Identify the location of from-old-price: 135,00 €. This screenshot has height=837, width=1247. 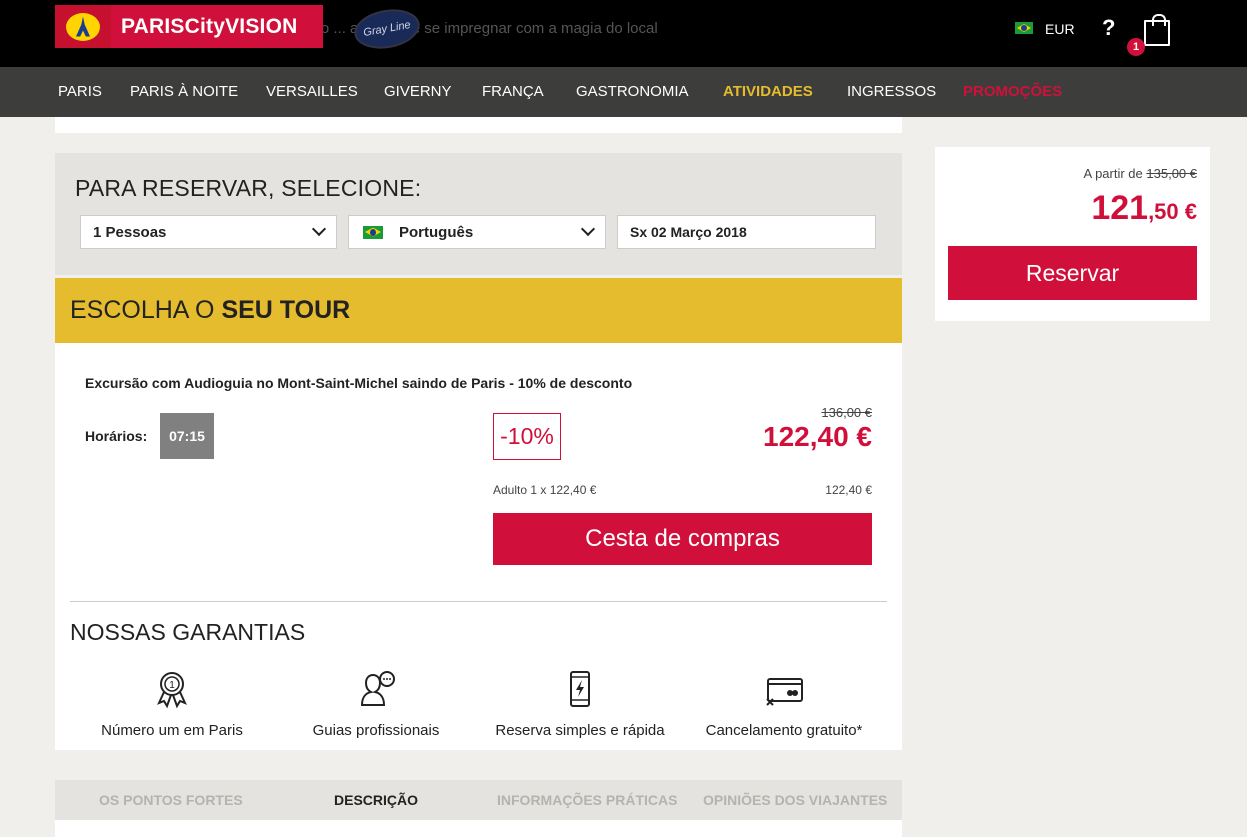
(1171, 173).